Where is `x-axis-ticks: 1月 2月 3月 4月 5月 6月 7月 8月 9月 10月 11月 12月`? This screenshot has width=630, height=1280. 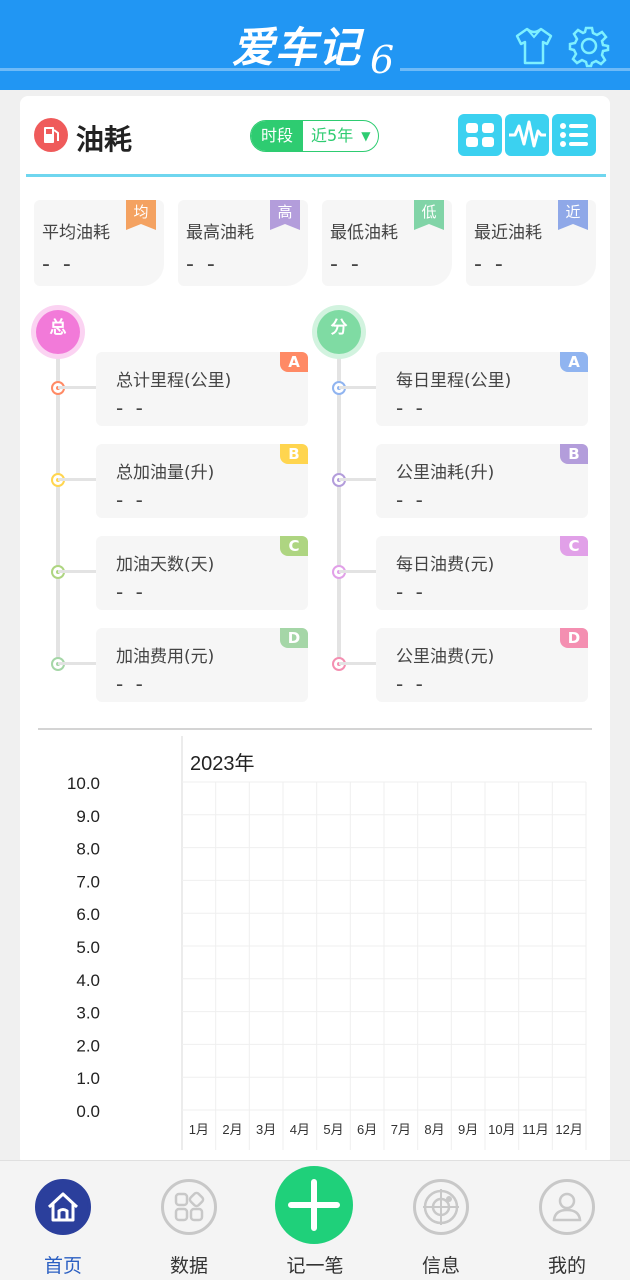
x-axis-ticks: 1月 2月 3月 4月 5月 6月 7月 8月 9月 10月 11月 12月 is located at coordinates (386, 1129).